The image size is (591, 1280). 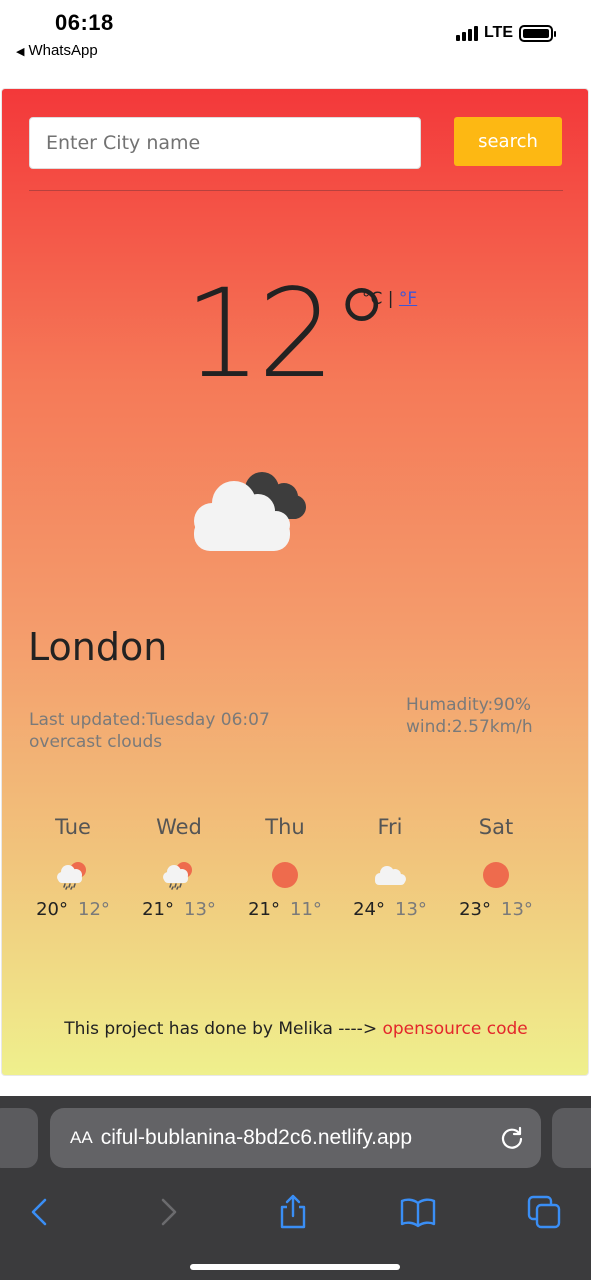 I want to click on forward-icon, so click(x=168, y=1212).